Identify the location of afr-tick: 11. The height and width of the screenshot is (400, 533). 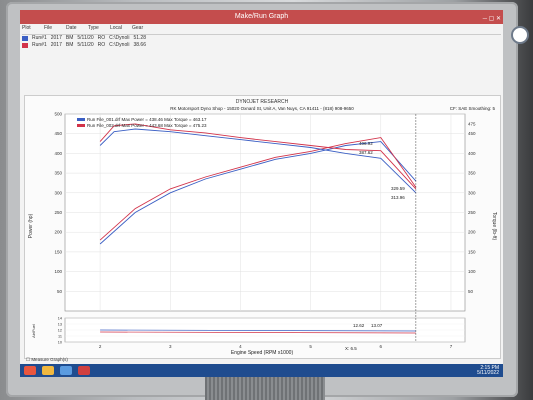
(60, 337).